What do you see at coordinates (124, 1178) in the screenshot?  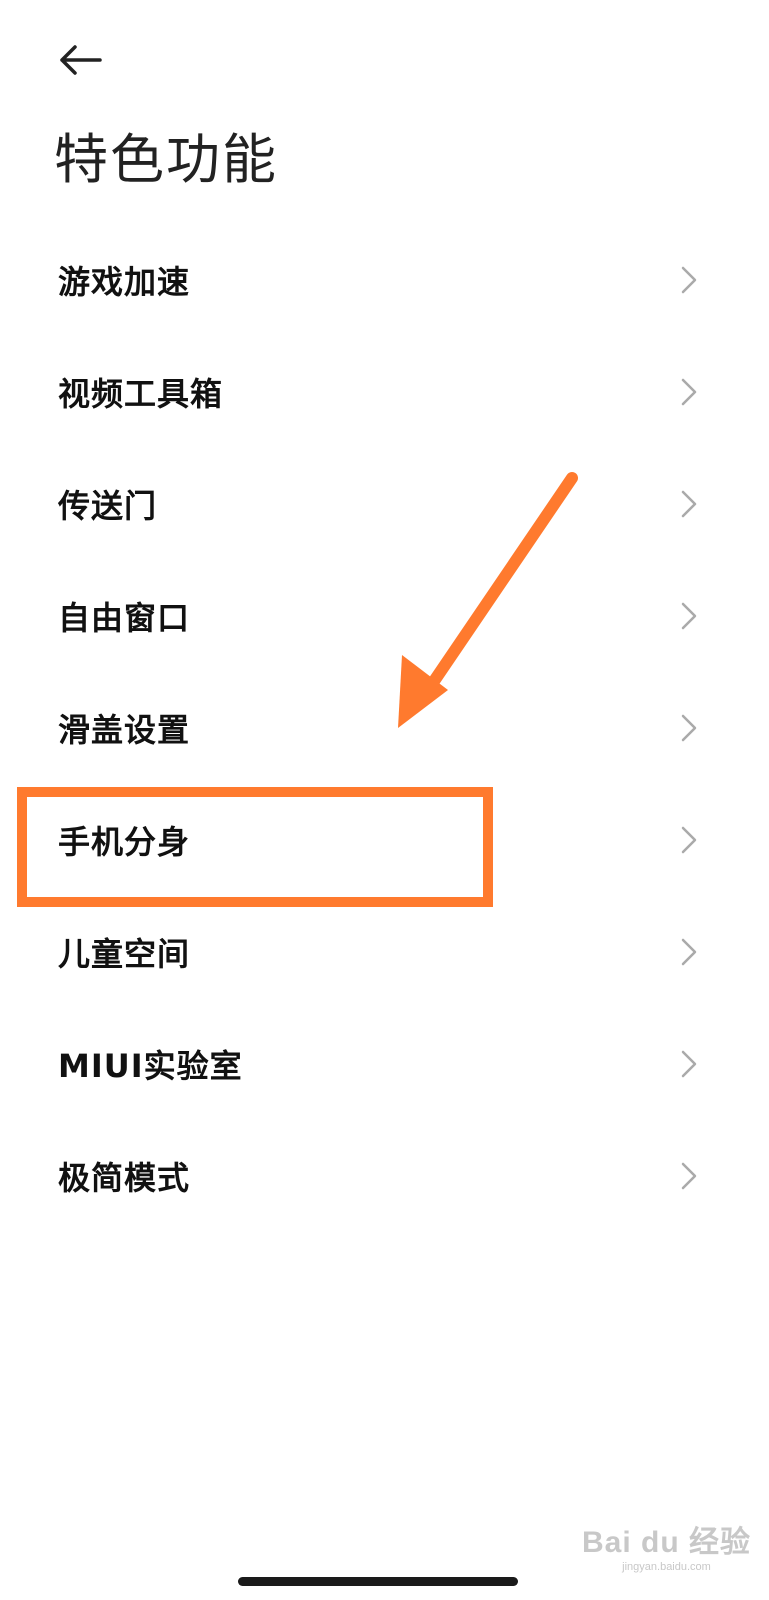 I see `menu-item-label: 极简模式` at bounding box center [124, 1178].